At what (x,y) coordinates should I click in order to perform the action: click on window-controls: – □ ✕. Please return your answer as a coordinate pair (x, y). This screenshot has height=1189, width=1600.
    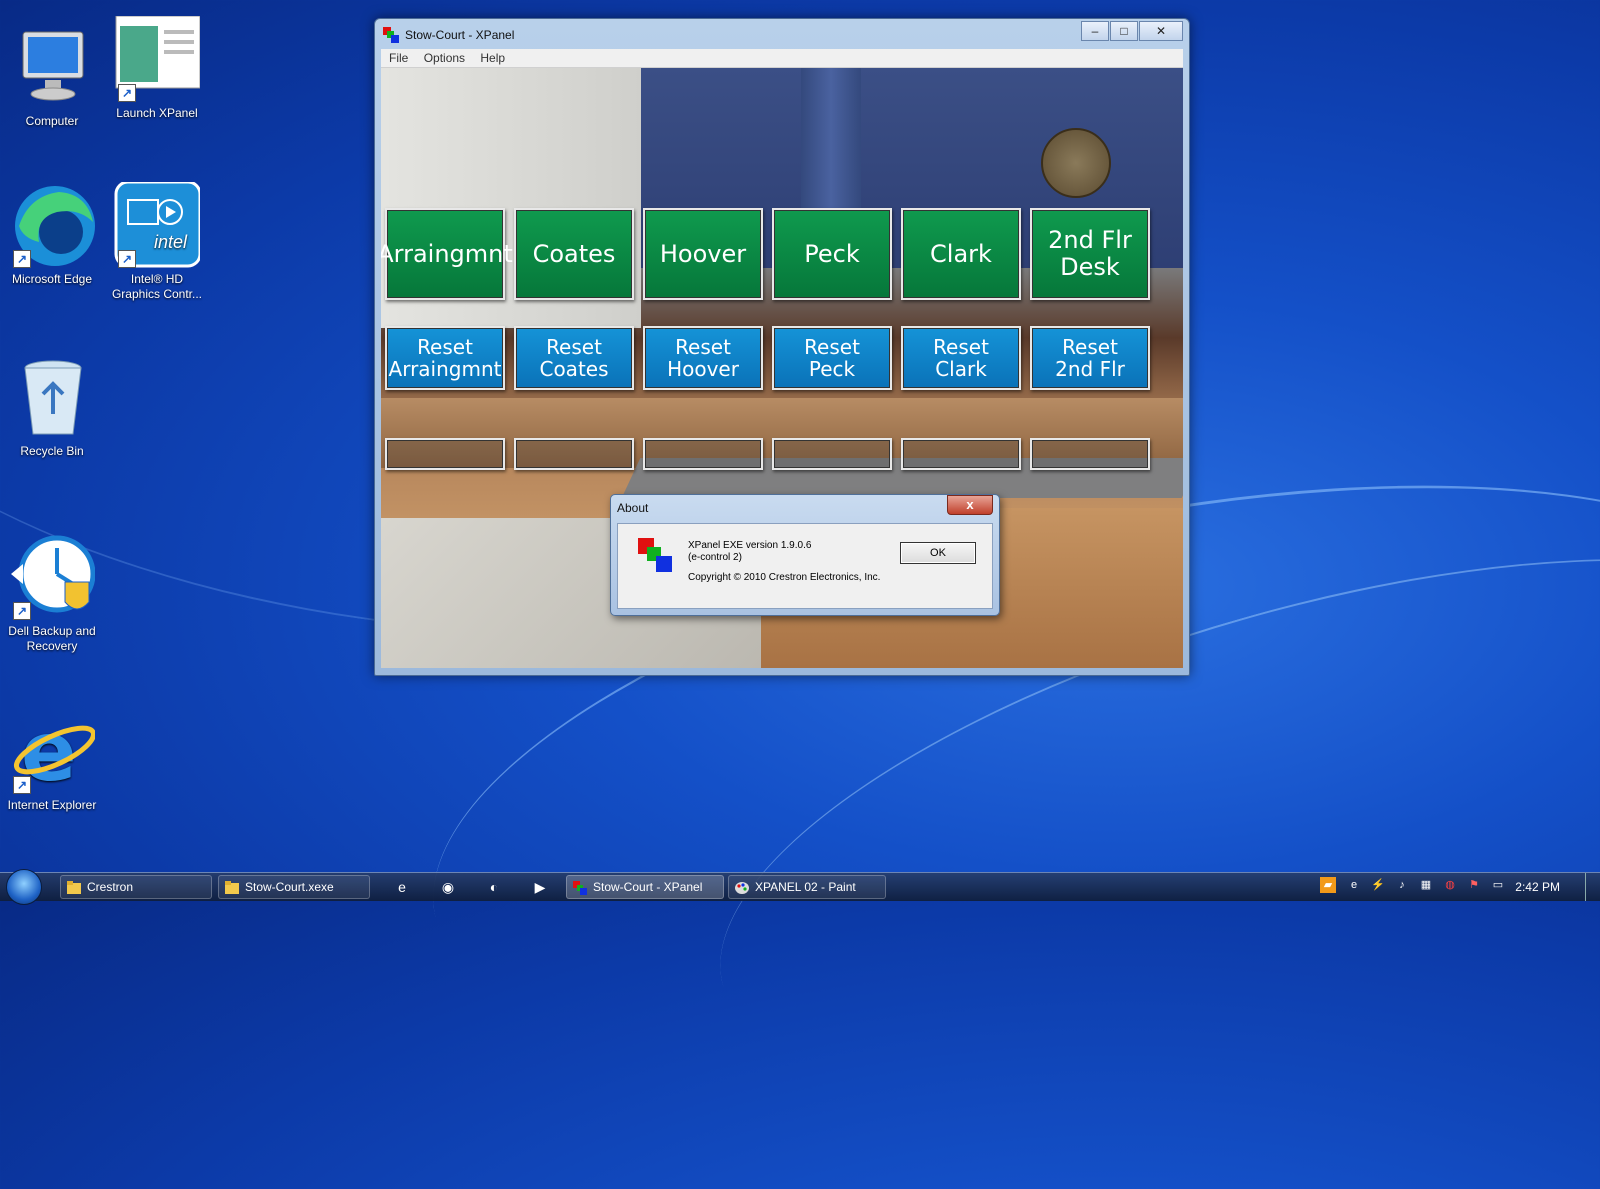
    Looking at the image, I should click on (1131, 31).